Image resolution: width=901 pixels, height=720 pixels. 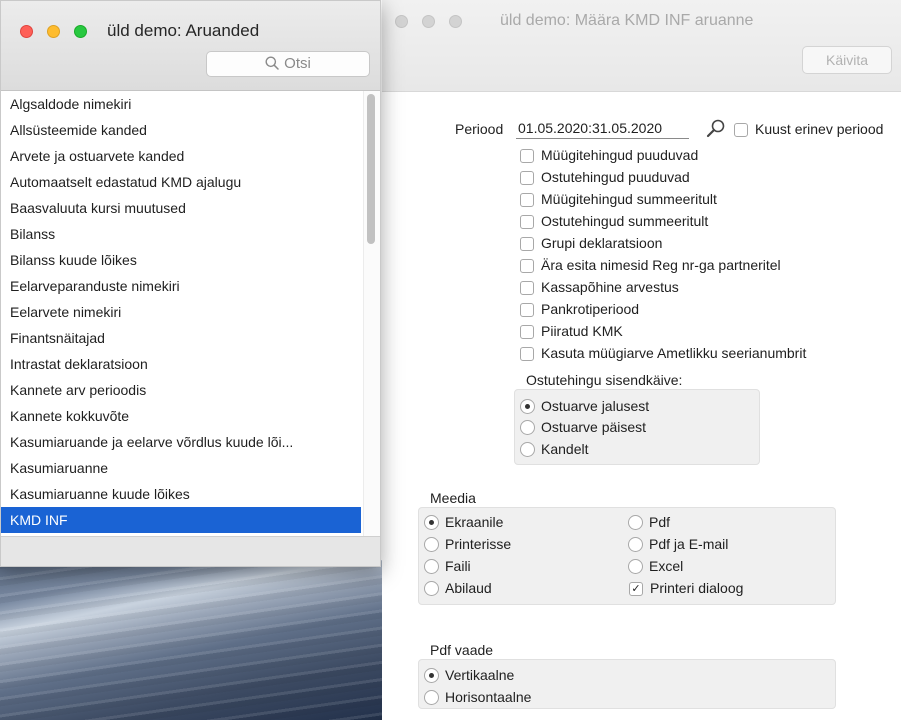 What do you see at coordinates (181, 390) in the screenshot?
I see `list-item: Kannete arv perioodis` at bounding box center [181, 390].